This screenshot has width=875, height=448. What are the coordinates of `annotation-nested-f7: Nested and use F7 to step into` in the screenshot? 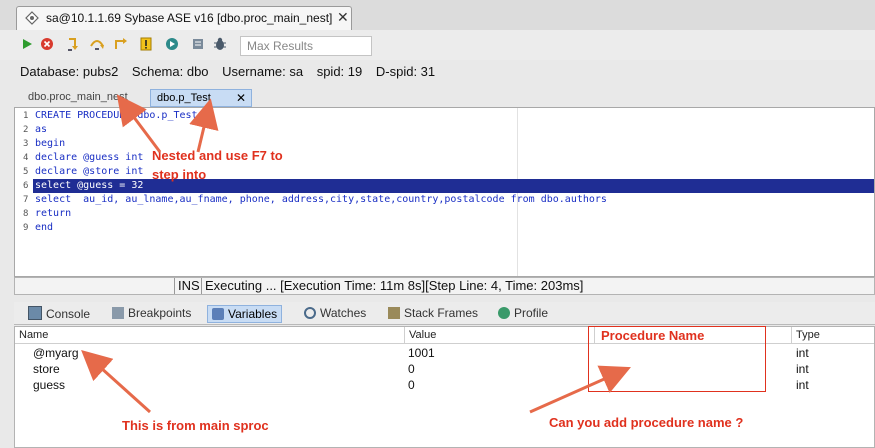 It's located at (217, 165).